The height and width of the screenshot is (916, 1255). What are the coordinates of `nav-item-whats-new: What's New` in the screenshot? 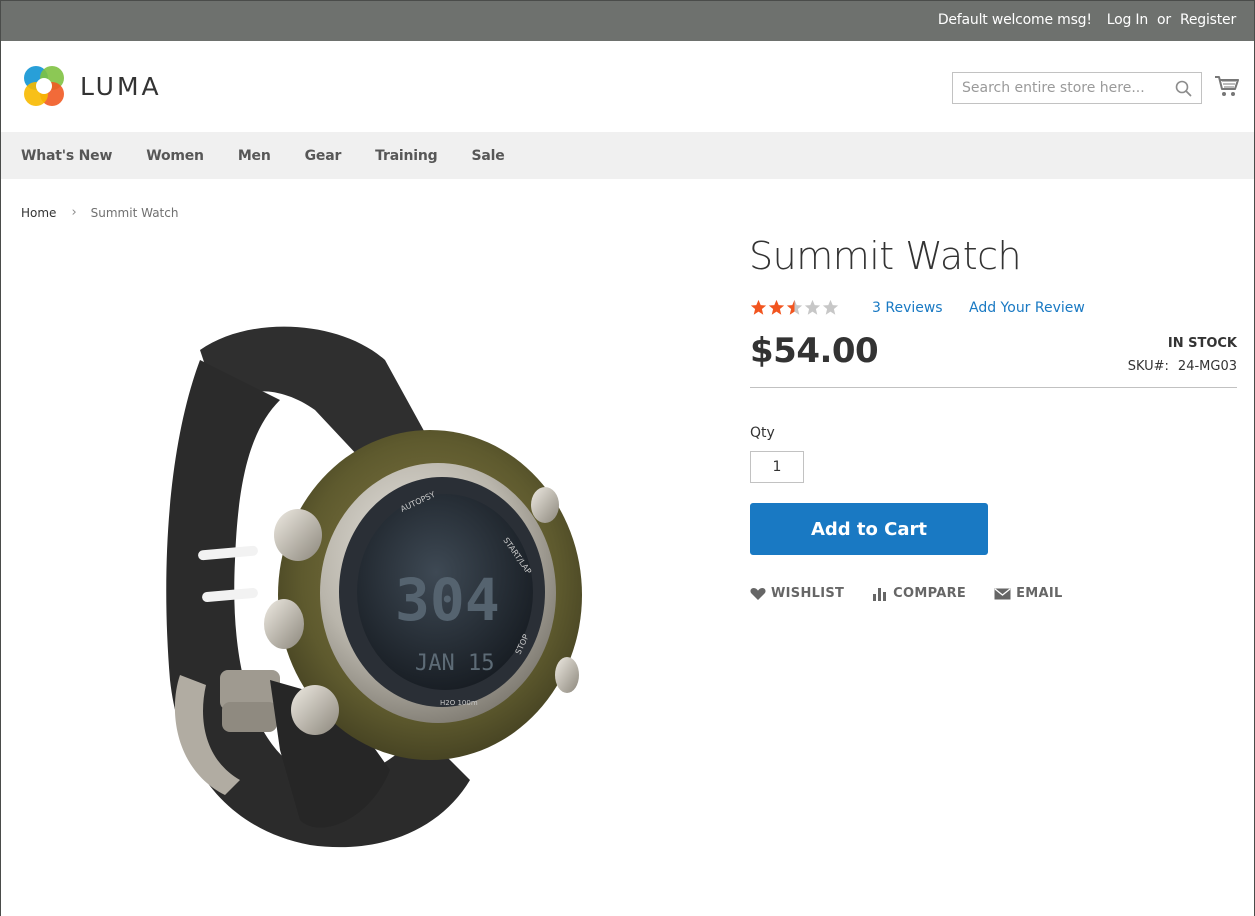 It's located at (66, 156).